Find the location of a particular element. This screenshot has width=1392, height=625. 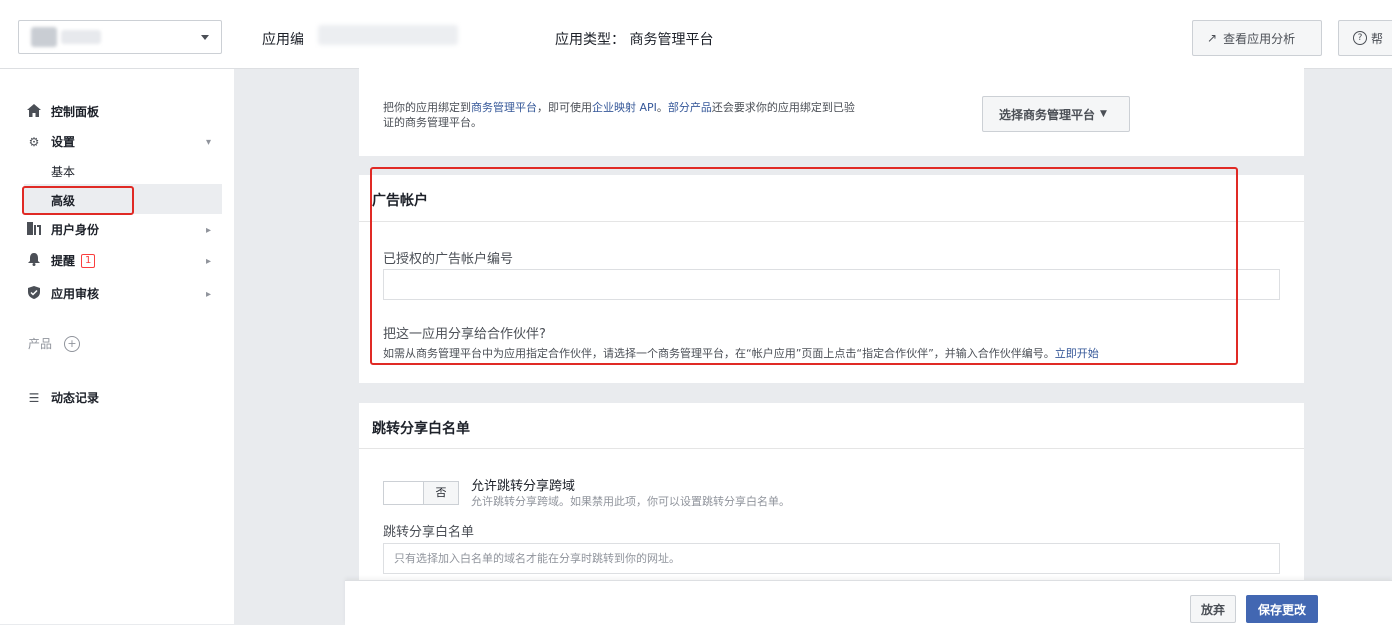

shield-icon is located at coordinates (34, 293).